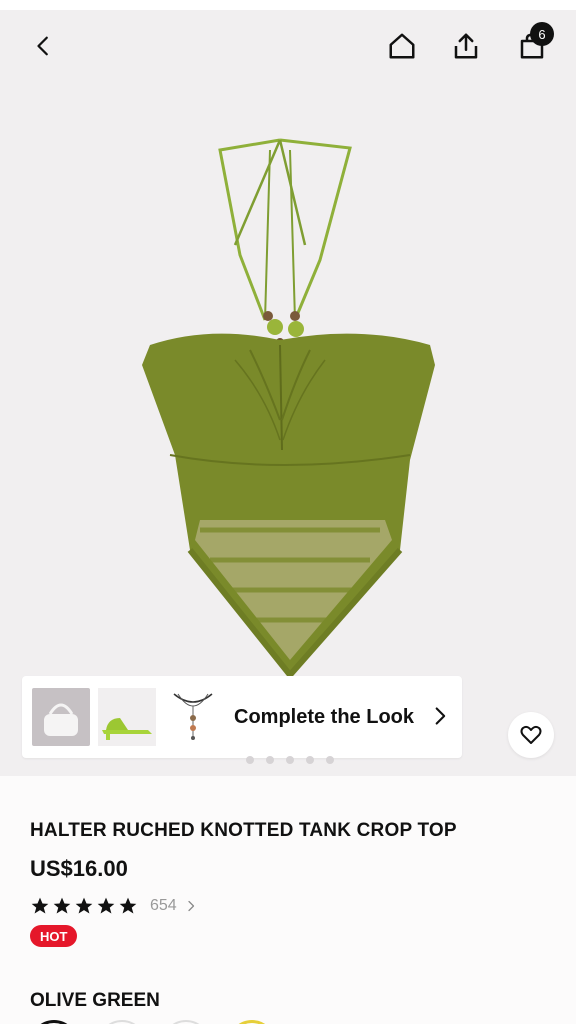 The image size is (576, 1024). What do you see at coordinates (324, 717) in the screenshot?
I see `complete-the-look-label: Complete the Look` at bounding box center [324, 717].